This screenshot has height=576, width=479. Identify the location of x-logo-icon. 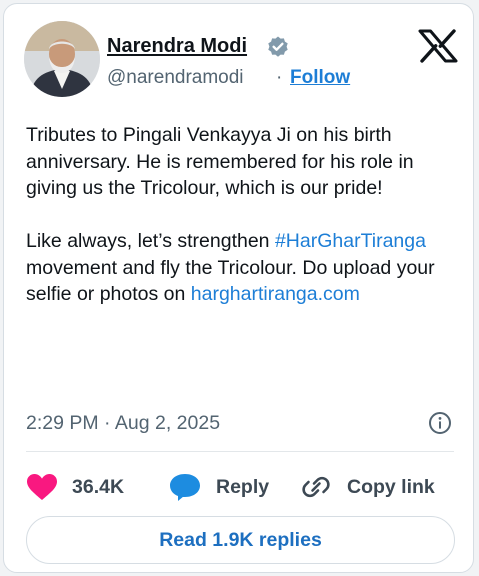
(438, 46).